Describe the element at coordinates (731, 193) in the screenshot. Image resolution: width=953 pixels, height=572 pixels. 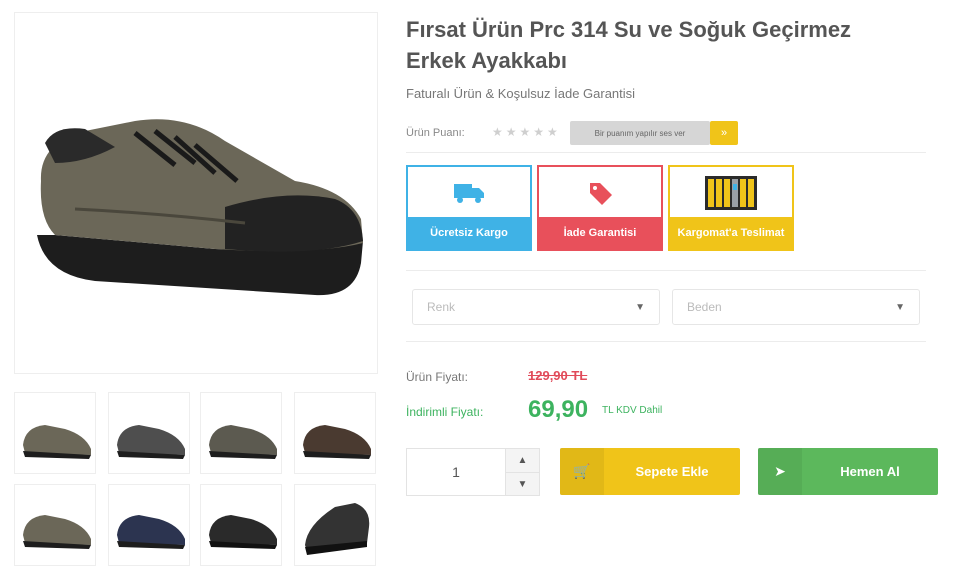
I see `locker-icon` at that location.